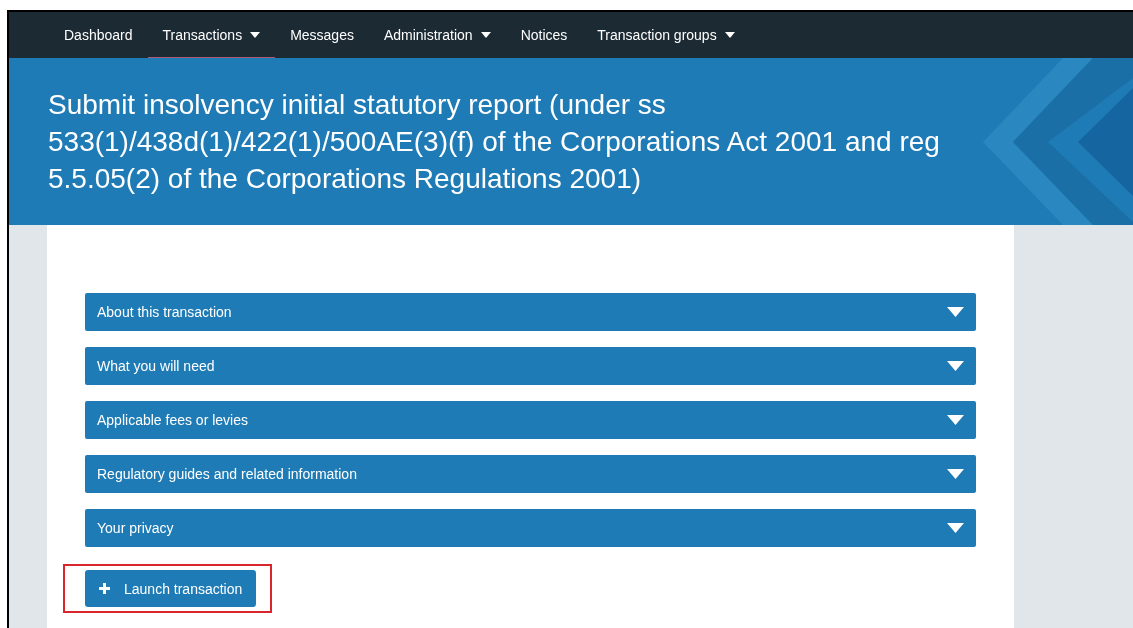 This screenshot has width=1133, height=628. I want to click on plus-icon, so click(104, 588).